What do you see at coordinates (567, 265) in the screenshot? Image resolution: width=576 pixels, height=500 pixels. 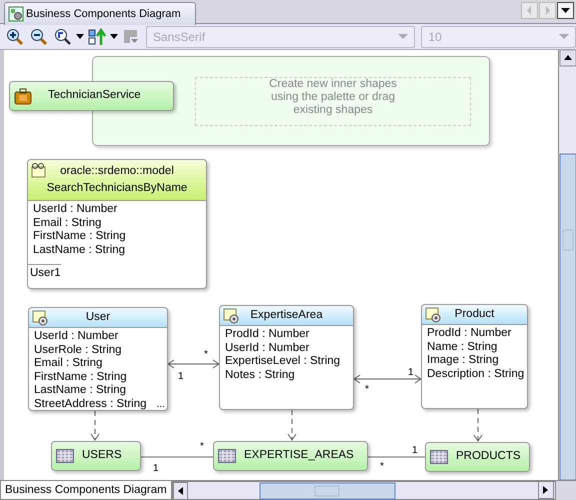 I see `scrollbar` at bounding box center [567, 265].